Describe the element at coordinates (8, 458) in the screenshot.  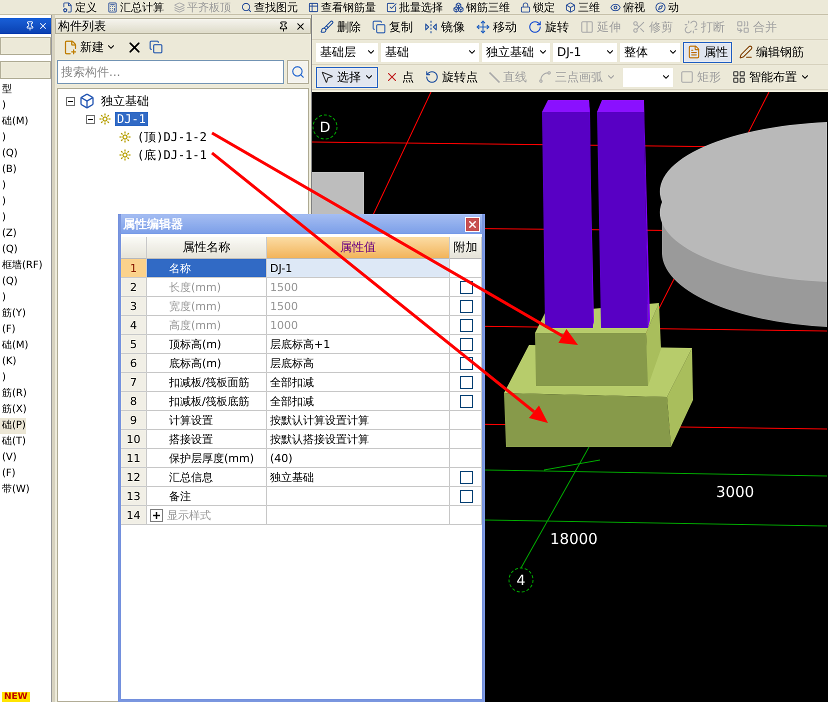
I see `list-item: (V)` at that location.